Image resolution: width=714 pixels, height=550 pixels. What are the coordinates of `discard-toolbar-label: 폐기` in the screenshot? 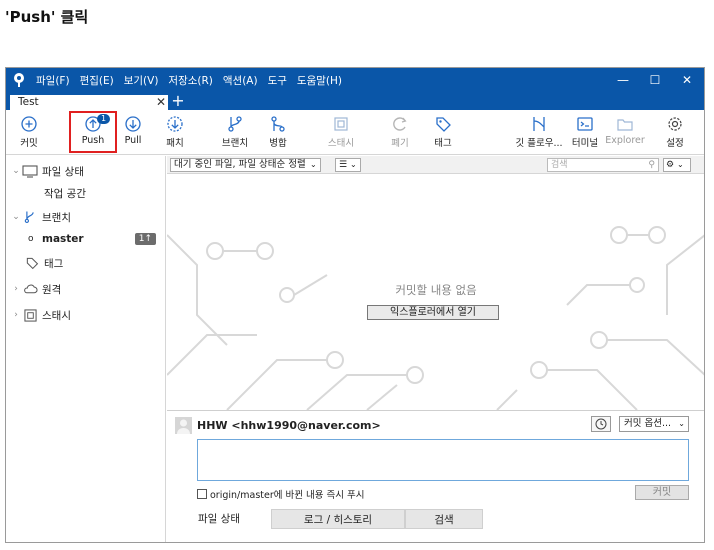 It's located at (400, 143).